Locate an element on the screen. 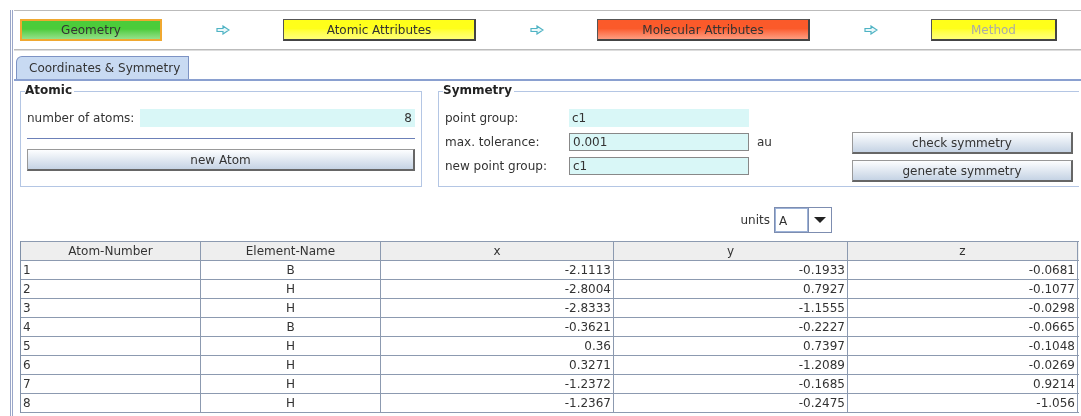 Image resolution: width=1081 pixels, height=416 pixels. group-title: Atomic is located at coordinates (49, 90).